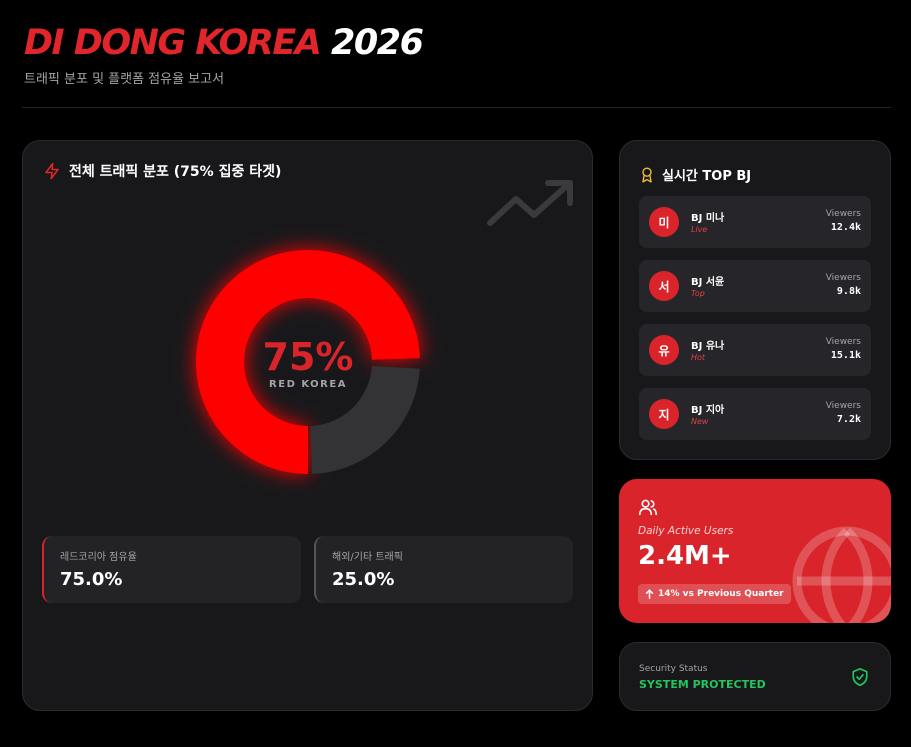  Describe the element at coordinates (755, 676) in the screenshot. I see `security-status-card: Security Status SYSTEM PROTECTED` at that location.